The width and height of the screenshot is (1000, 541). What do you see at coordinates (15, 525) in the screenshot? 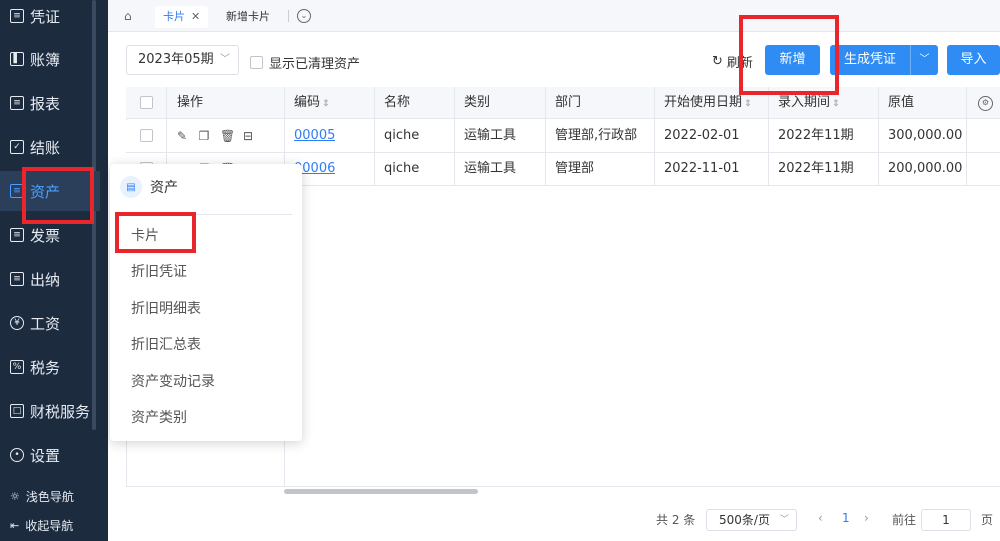
I see `collapse-icon: ⇤` at bounding box center [15, 525].